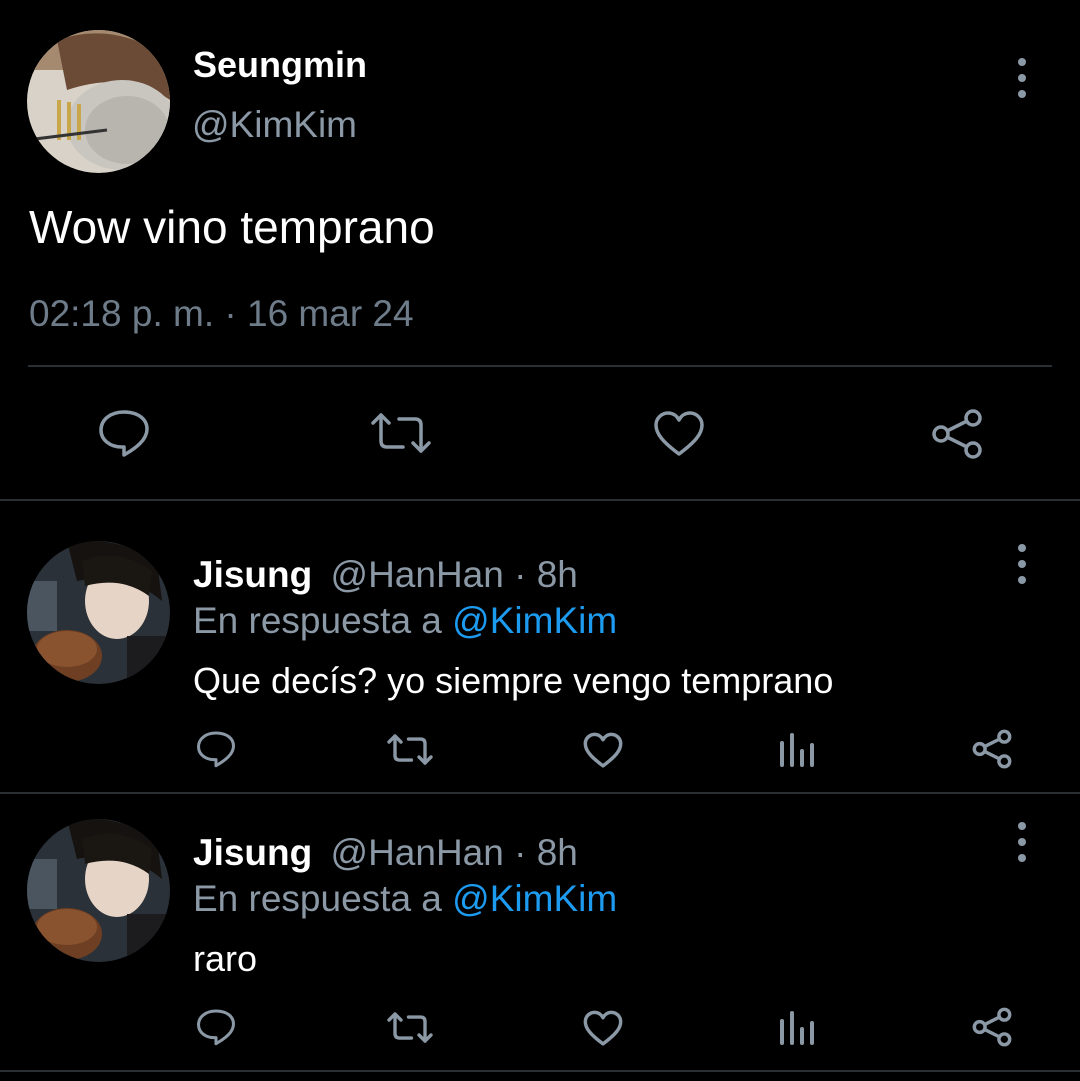 The image size is (1080, 1081). Describe the element at coordinates (232, 227) in the screenshot. I see `tweet-text: Wow vino temprano` at that location.